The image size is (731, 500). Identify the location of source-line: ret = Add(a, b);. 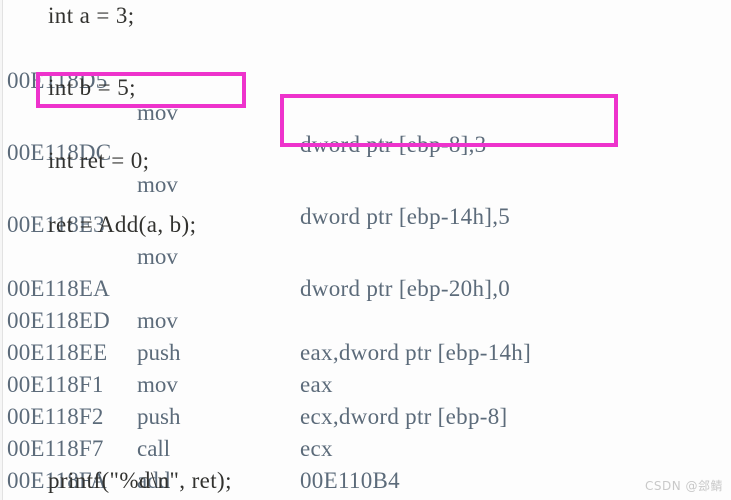
(365, 225).